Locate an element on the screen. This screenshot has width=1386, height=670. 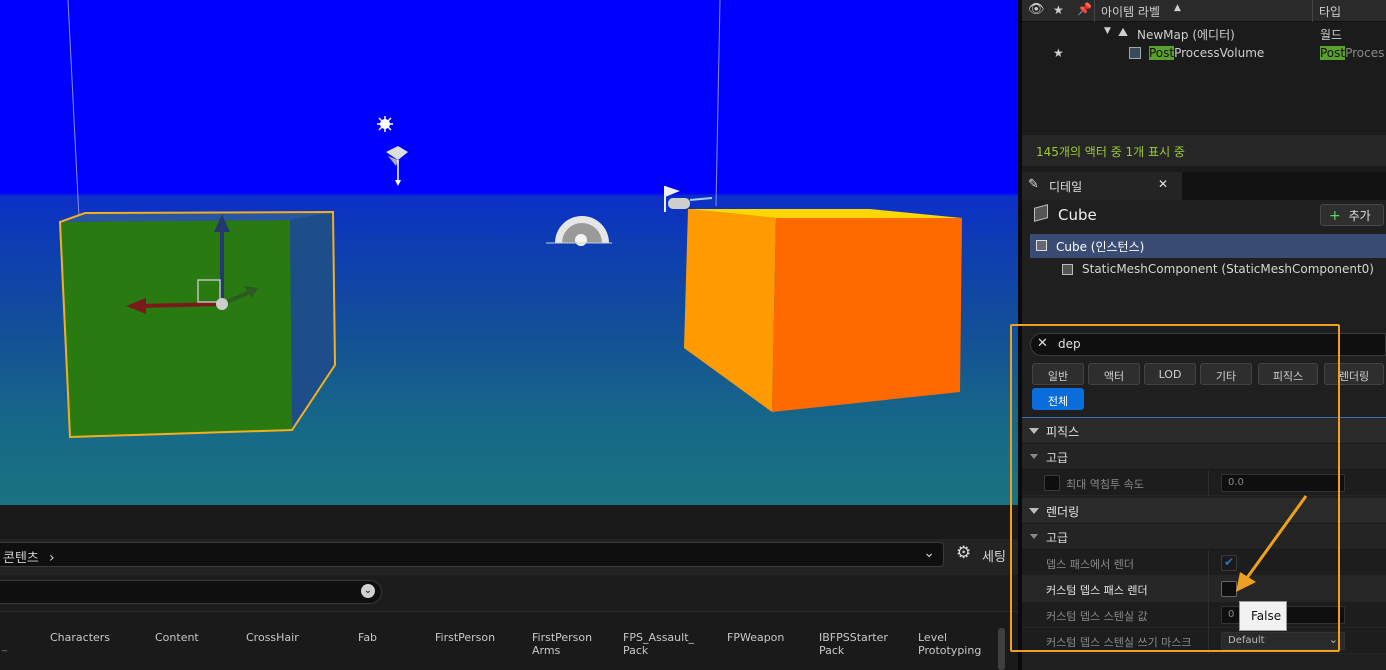
category-physics: 피직스 is located at coordinates (1288, 374).